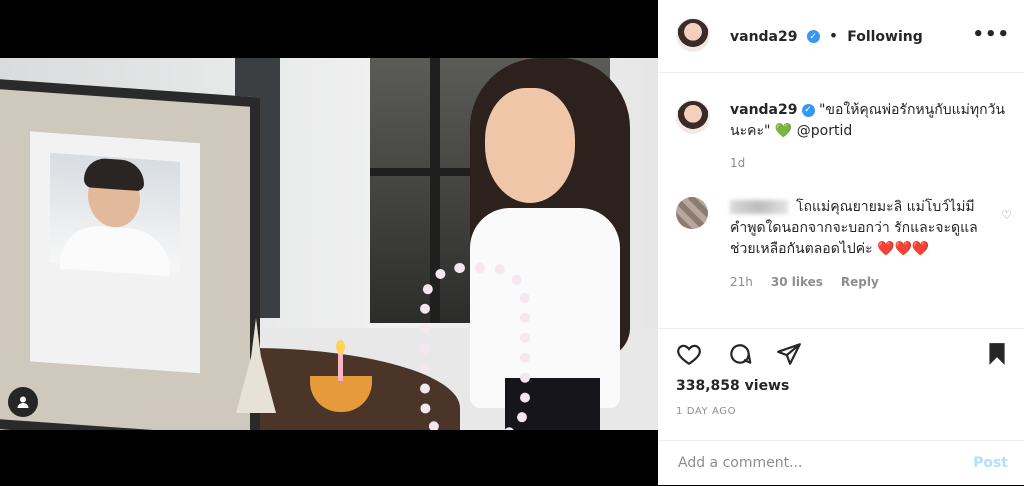 The height and width of the screenshot is (486, 1024). What do you see at coordinates (764, 110) in the screenshot?
I see `caption-username: vanda29` at bounding box center [764, 110].